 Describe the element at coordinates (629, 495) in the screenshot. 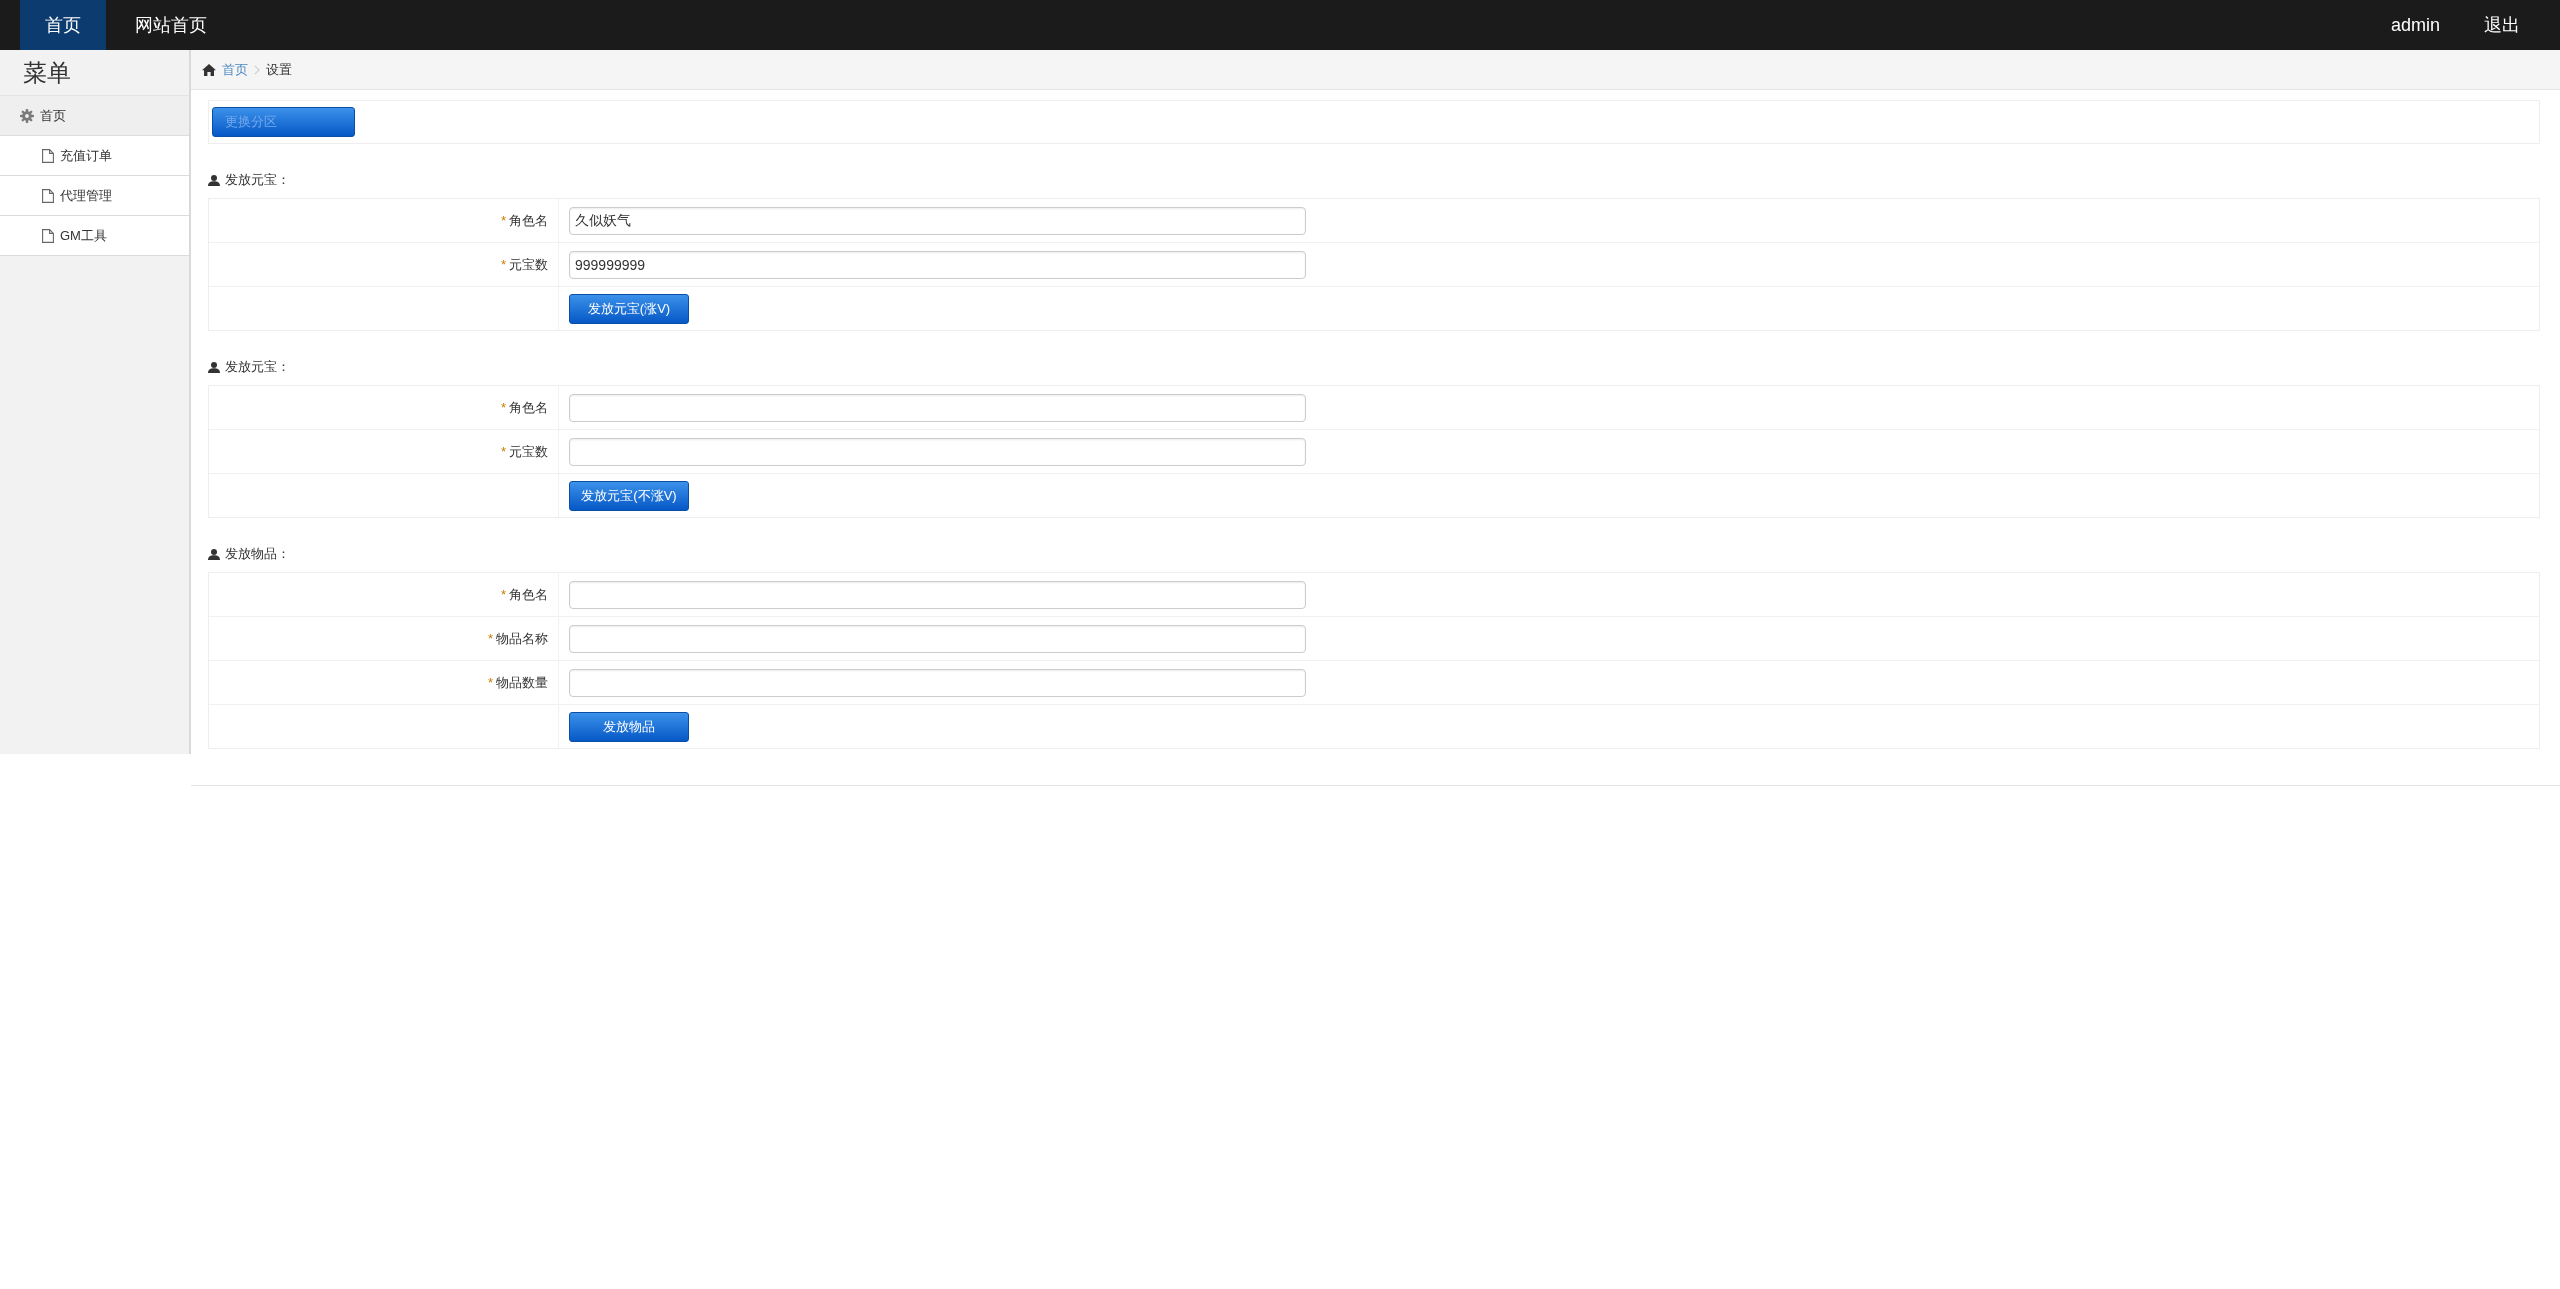

I see `submit-button: 发放元宝(不涨V)` at that location.